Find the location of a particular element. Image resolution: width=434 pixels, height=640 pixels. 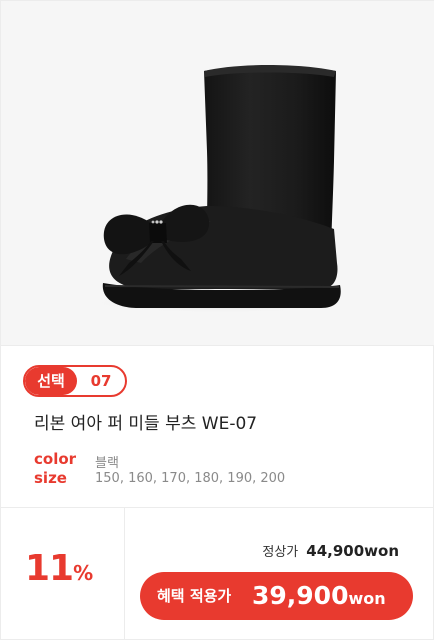

benefit-price-button: 혜택 적용가 39,900won is located at coordinates (276, 596).